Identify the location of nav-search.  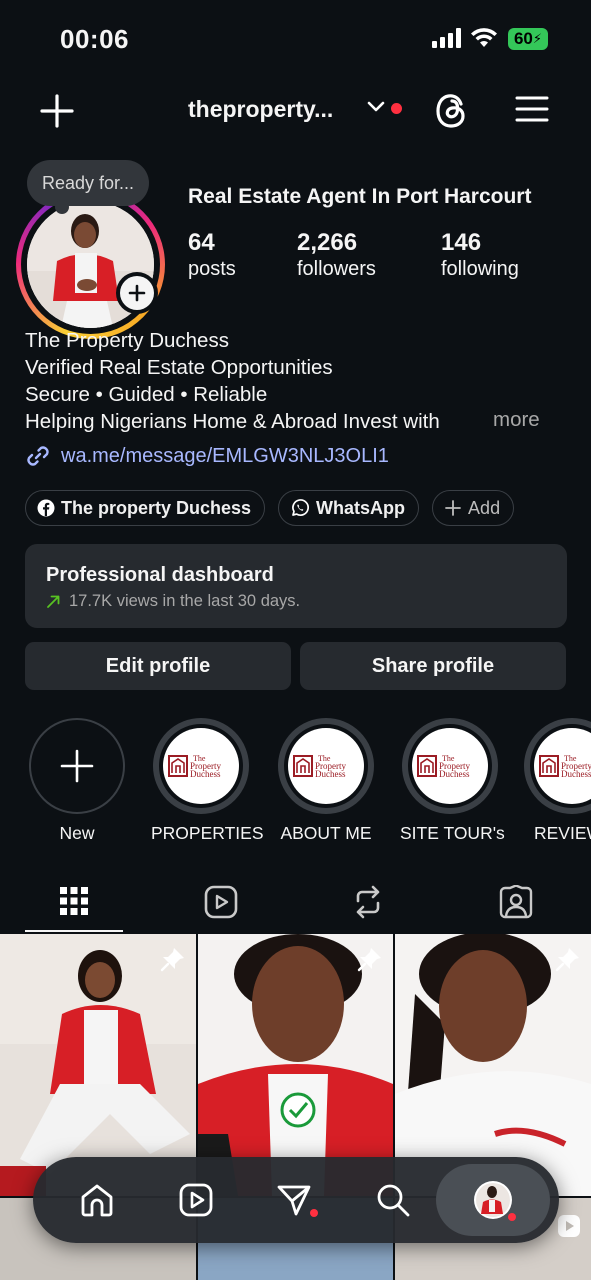
(393, 1200).